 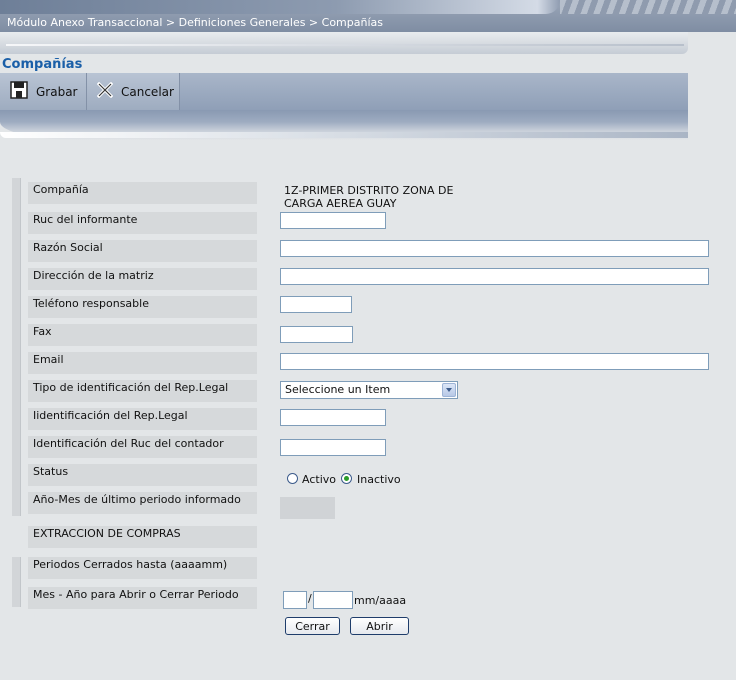 What do you see at coordinates (105, 91) in the screenshot?
I see `close-icon` at bounding box center [105, 91].